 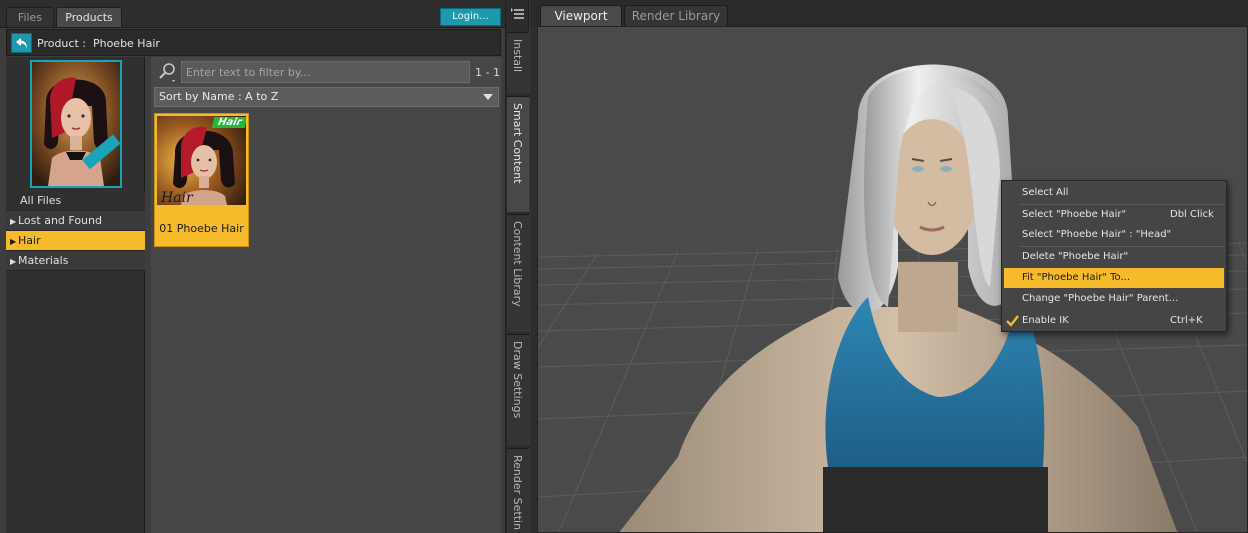 I want to click on tab-label: Smart Content, so click(x=517, y=143).